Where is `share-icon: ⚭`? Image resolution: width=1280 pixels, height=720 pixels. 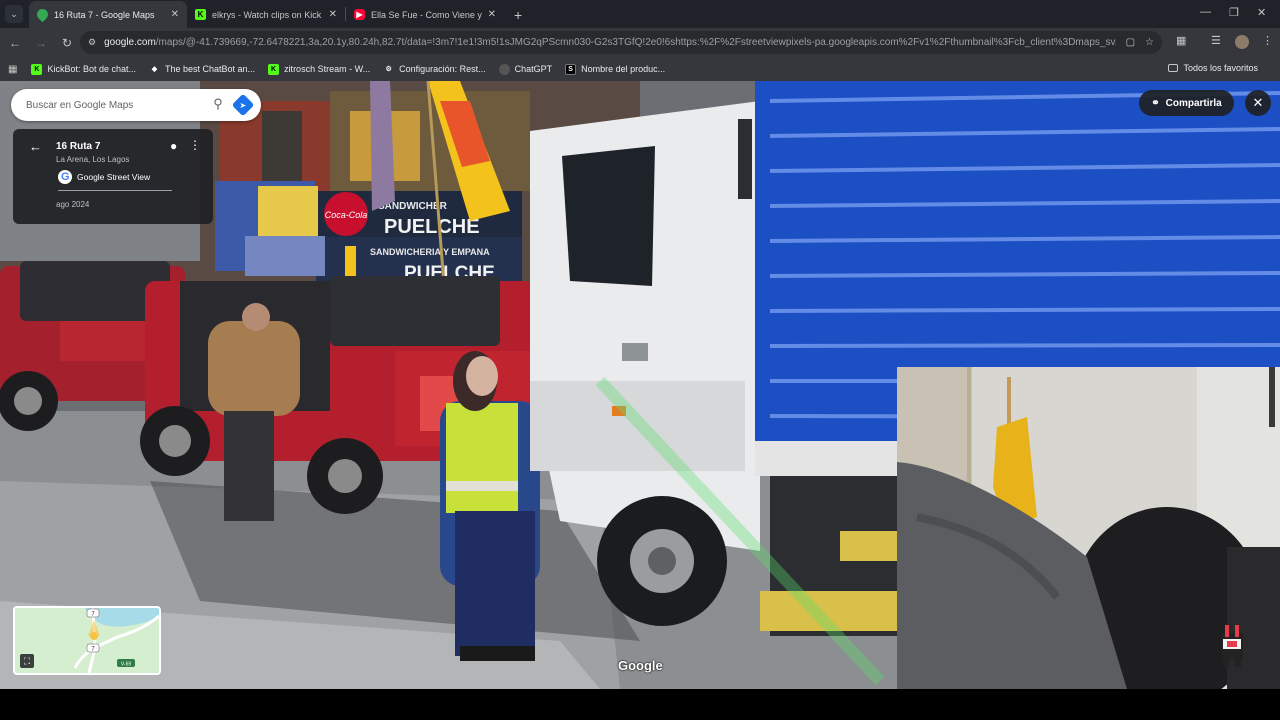
share-icon: ⚭ is located at coordinates (1155, 103).